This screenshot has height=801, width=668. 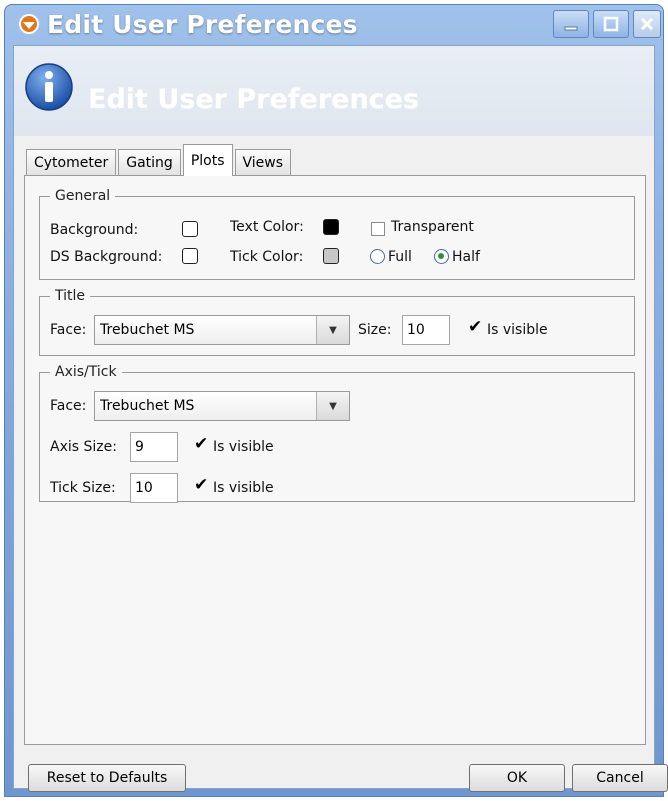 What do you see at coordinates (71, 162) in the screenshot?
I see `tab-cytometer: Cytometer` at bounding box center [71, 162].